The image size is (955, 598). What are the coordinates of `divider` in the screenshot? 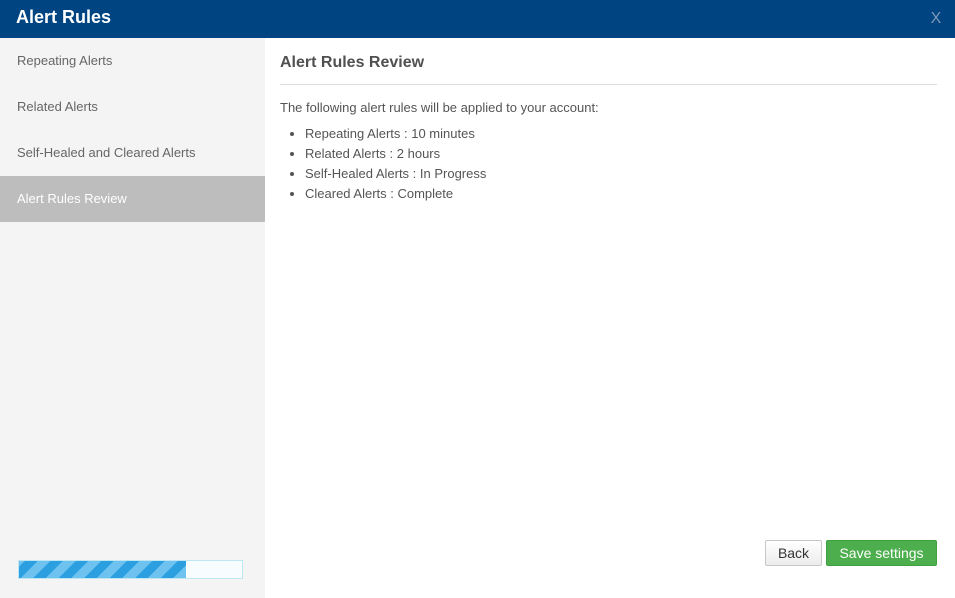 It's located at (608, 84).